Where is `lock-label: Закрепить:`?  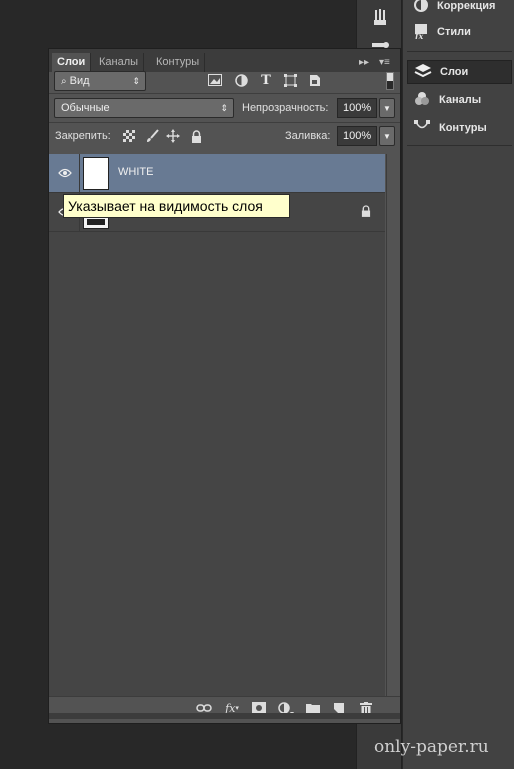 lock-label: Закрепить: is located at coordinates (83, 136).